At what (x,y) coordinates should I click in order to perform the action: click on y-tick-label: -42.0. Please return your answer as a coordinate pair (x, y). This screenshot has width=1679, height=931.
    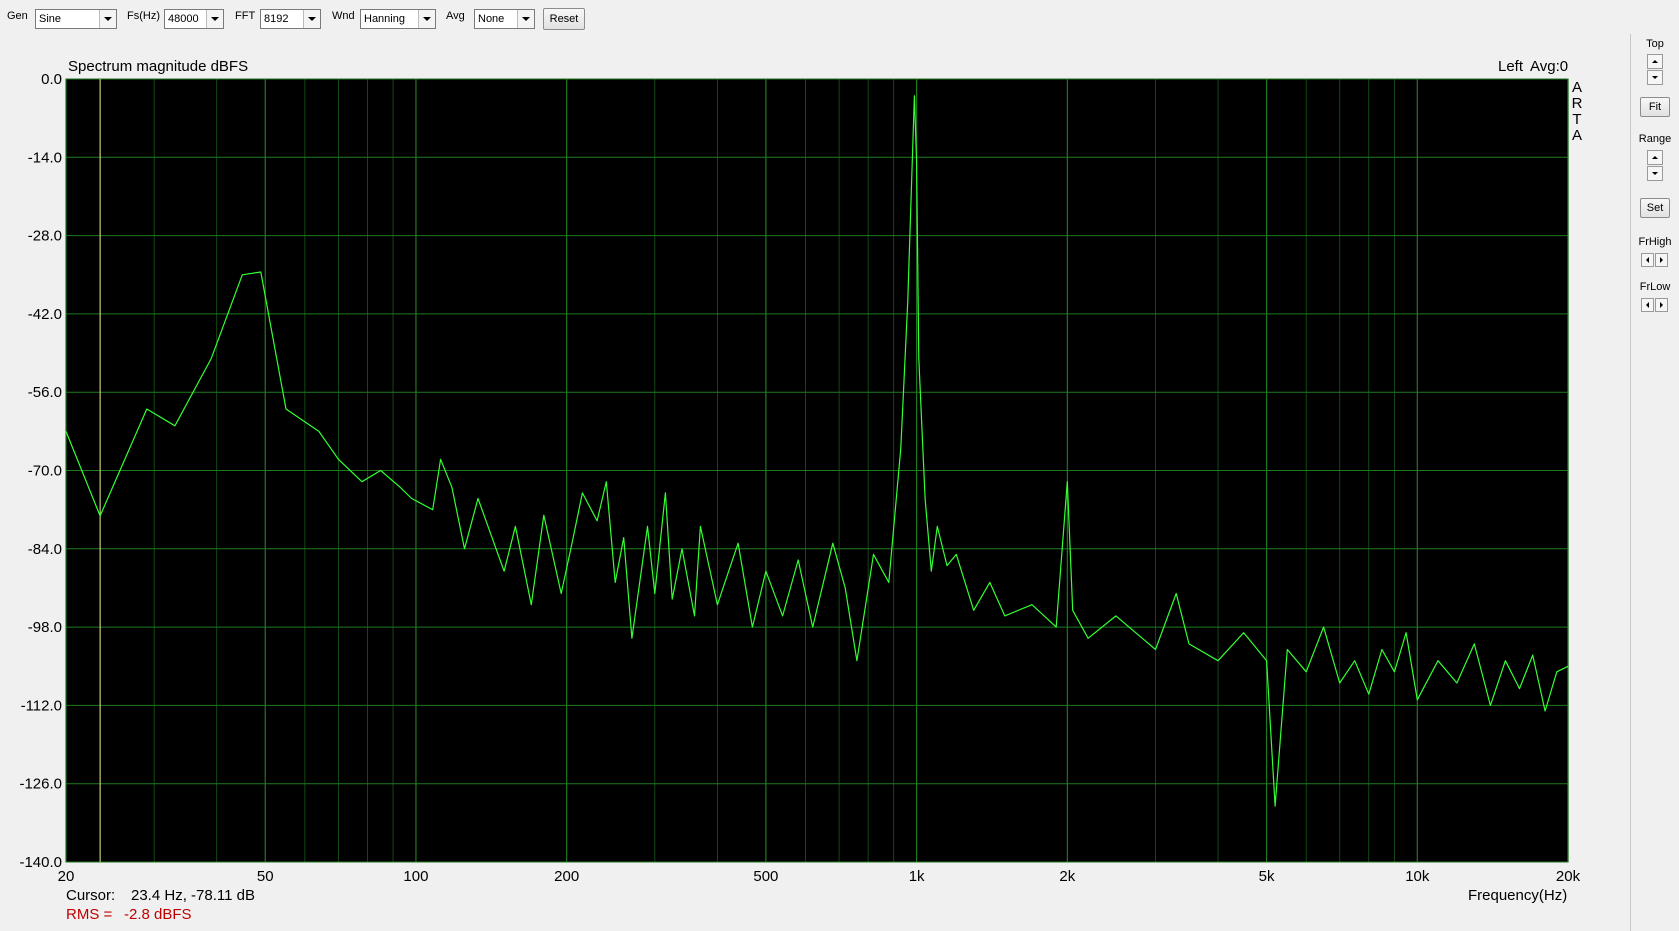
    Looking at the image, I should click on (45, 314).